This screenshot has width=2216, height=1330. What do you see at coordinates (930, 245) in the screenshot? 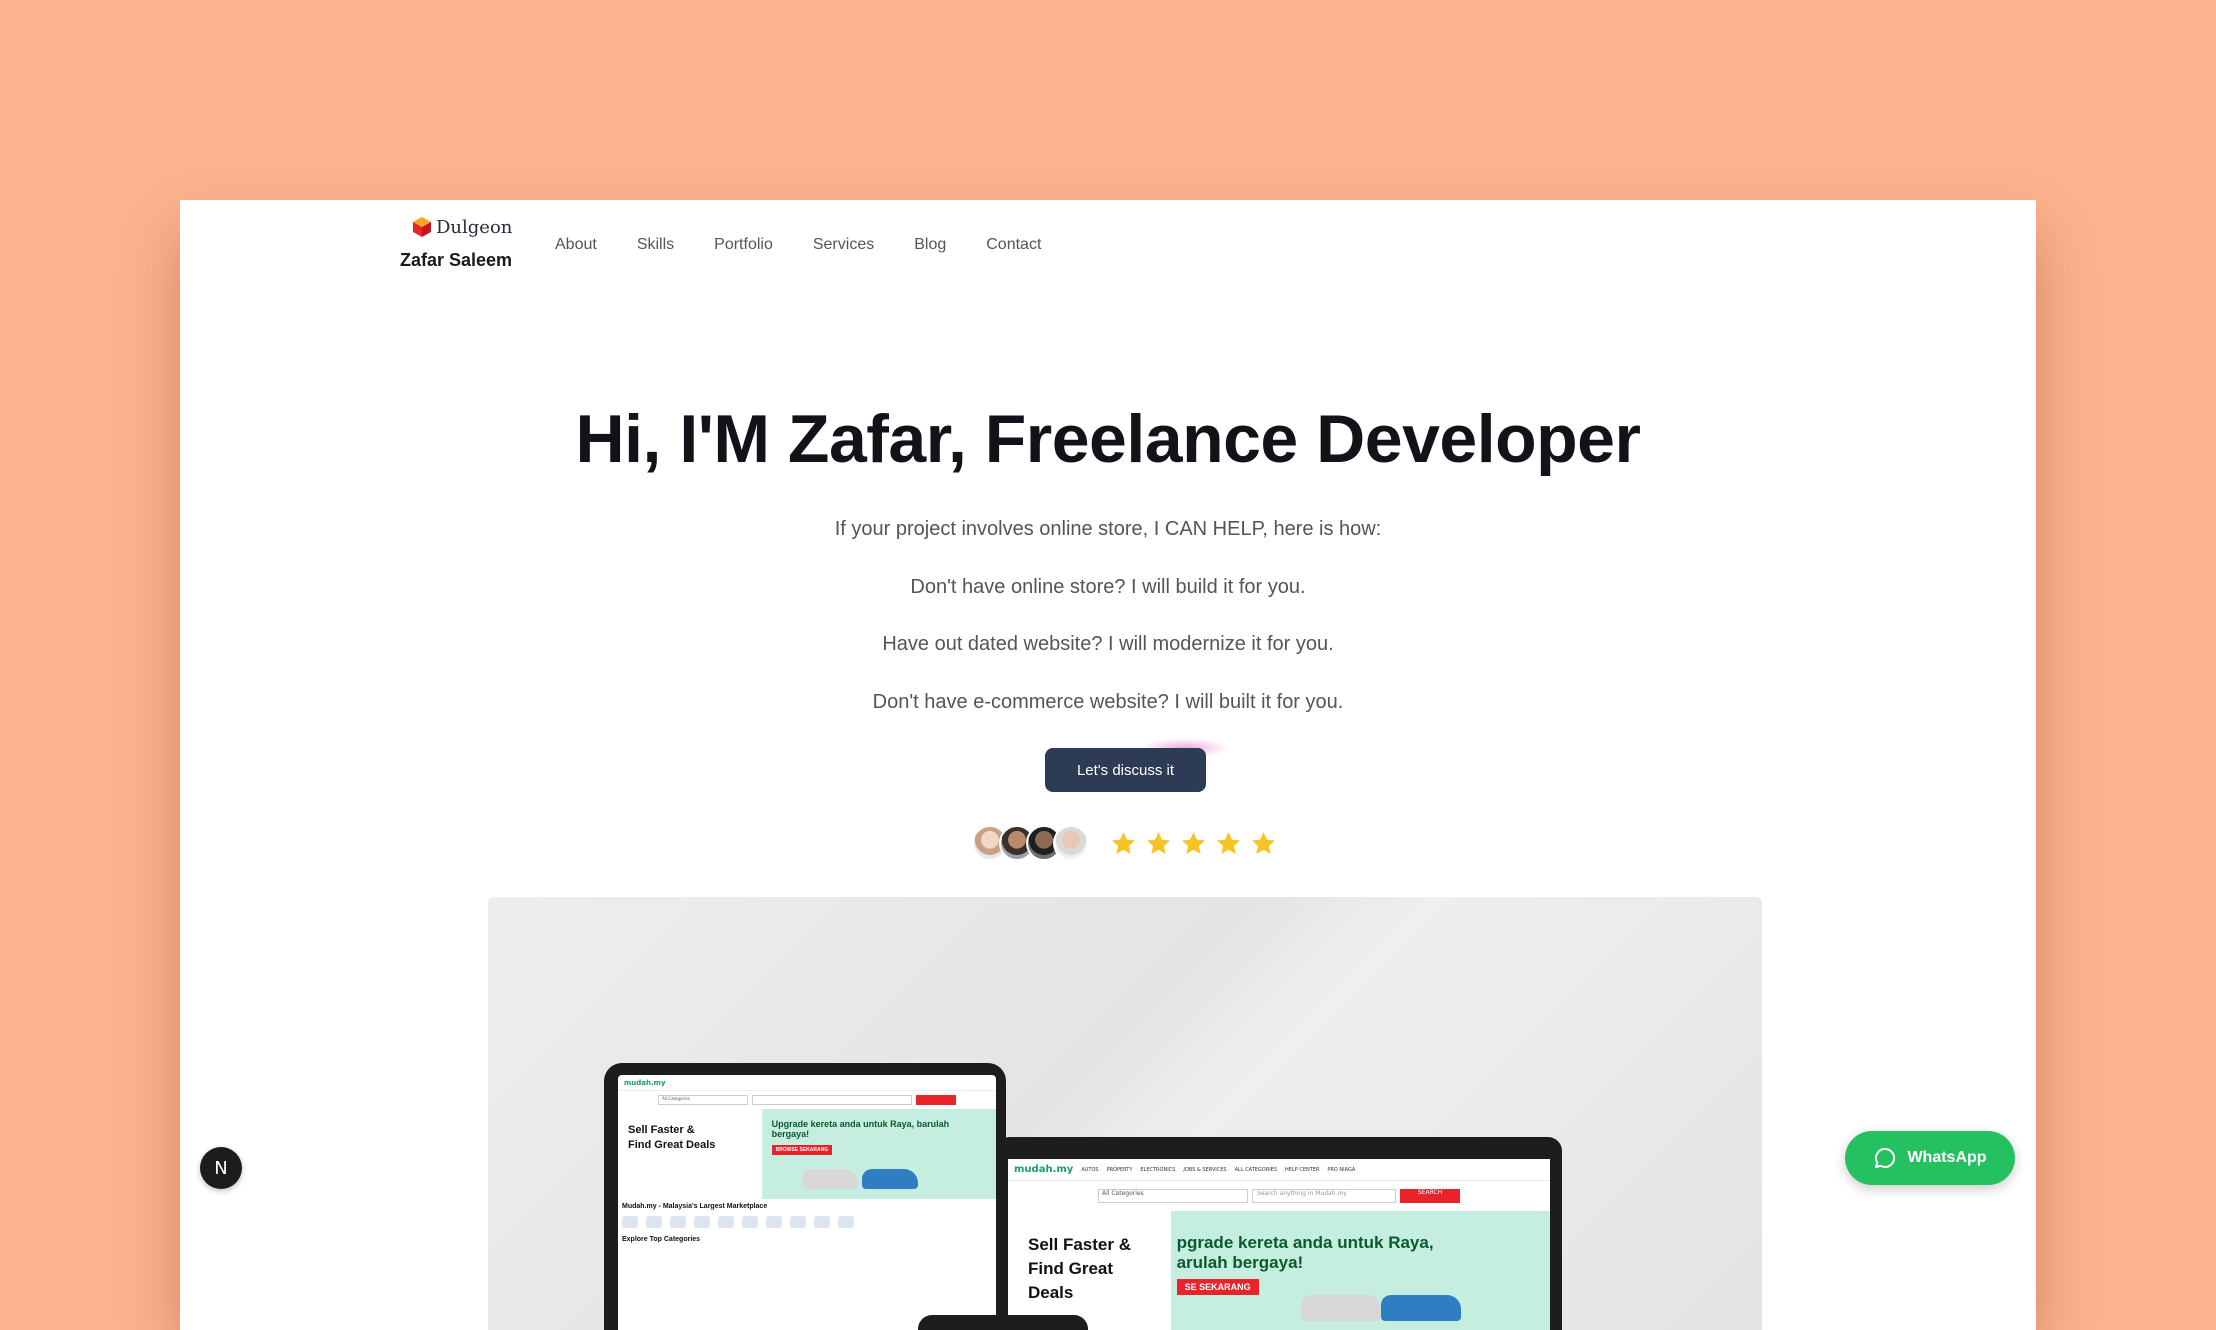
I see `nav-item-blog: Blog` at bounding box center [930, 245].